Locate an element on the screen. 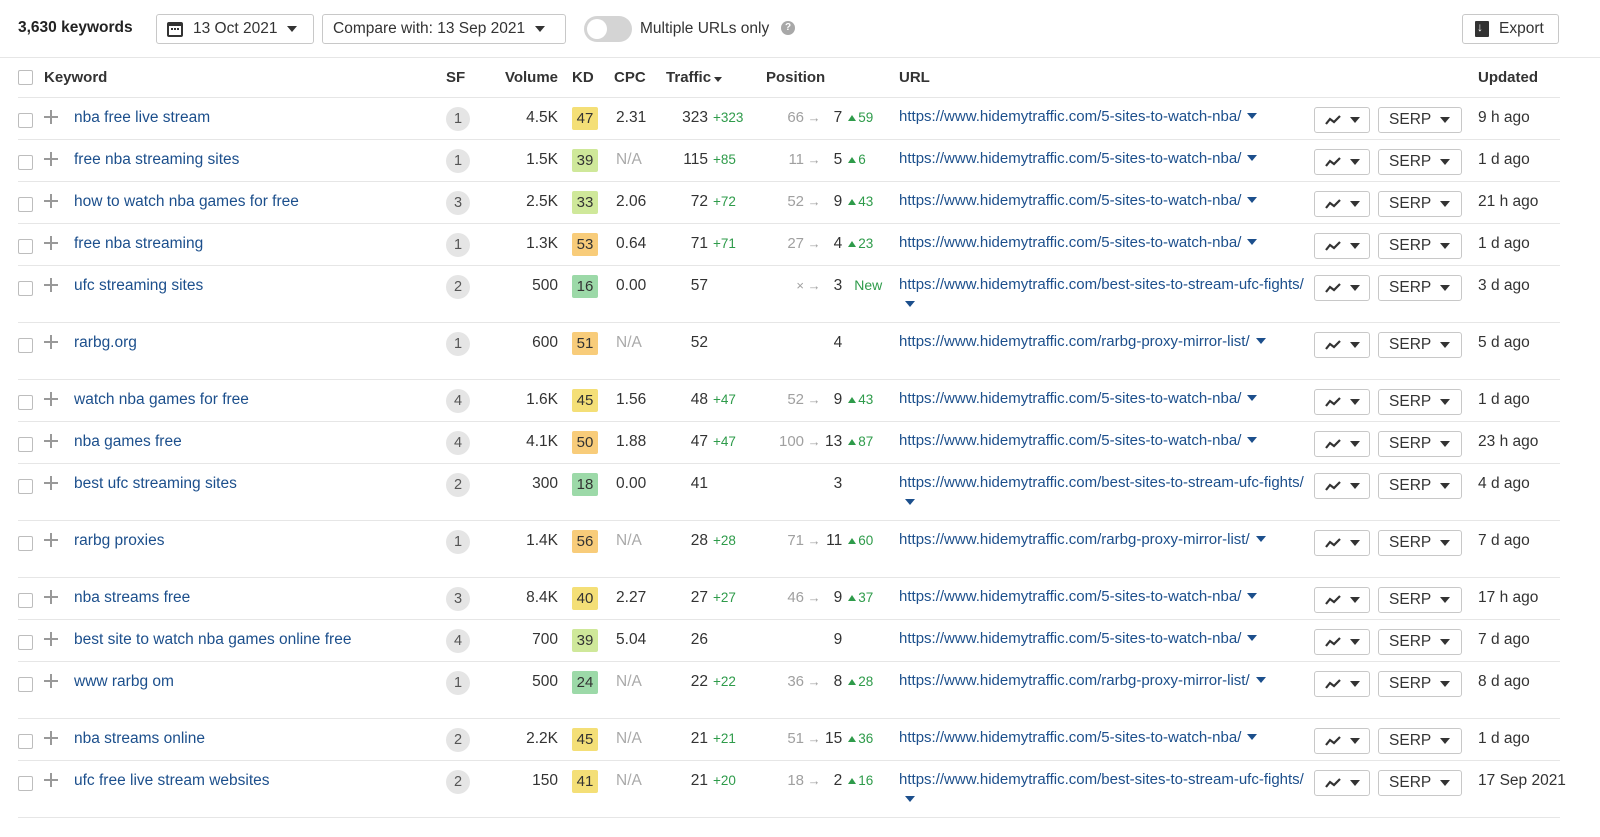 Image resolution: width=1600 pixels, height=837 pixels. sf-badge: 3 is located at coordinates (458, 598).